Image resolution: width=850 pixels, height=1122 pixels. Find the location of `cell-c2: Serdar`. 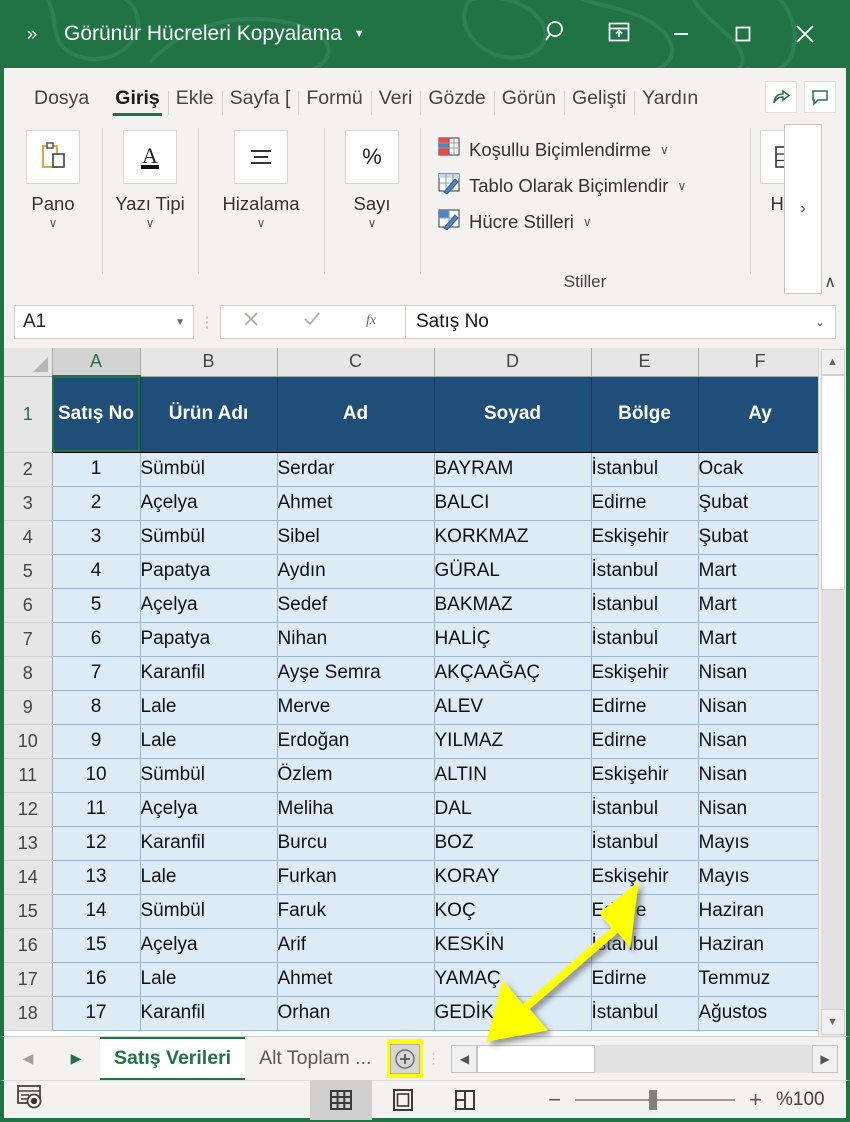

cell-c2: Serdar is located at coordinates (356, 469).